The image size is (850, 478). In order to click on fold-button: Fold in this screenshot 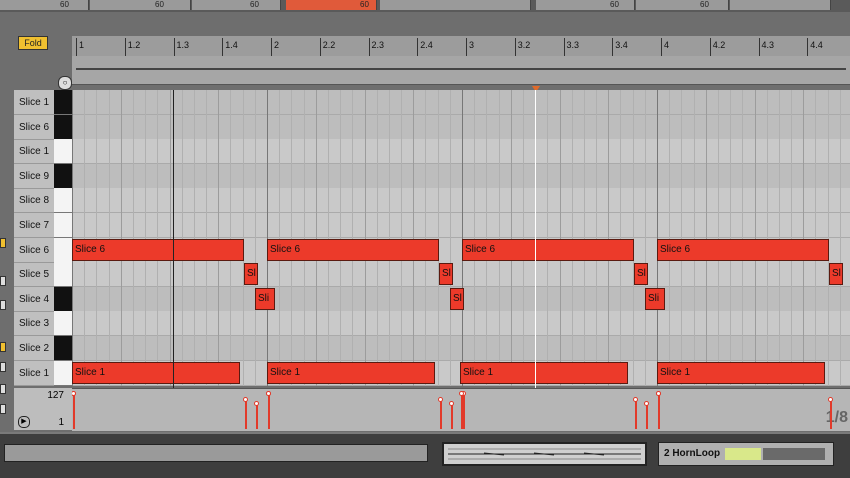, I will do `click(33, 43)`.